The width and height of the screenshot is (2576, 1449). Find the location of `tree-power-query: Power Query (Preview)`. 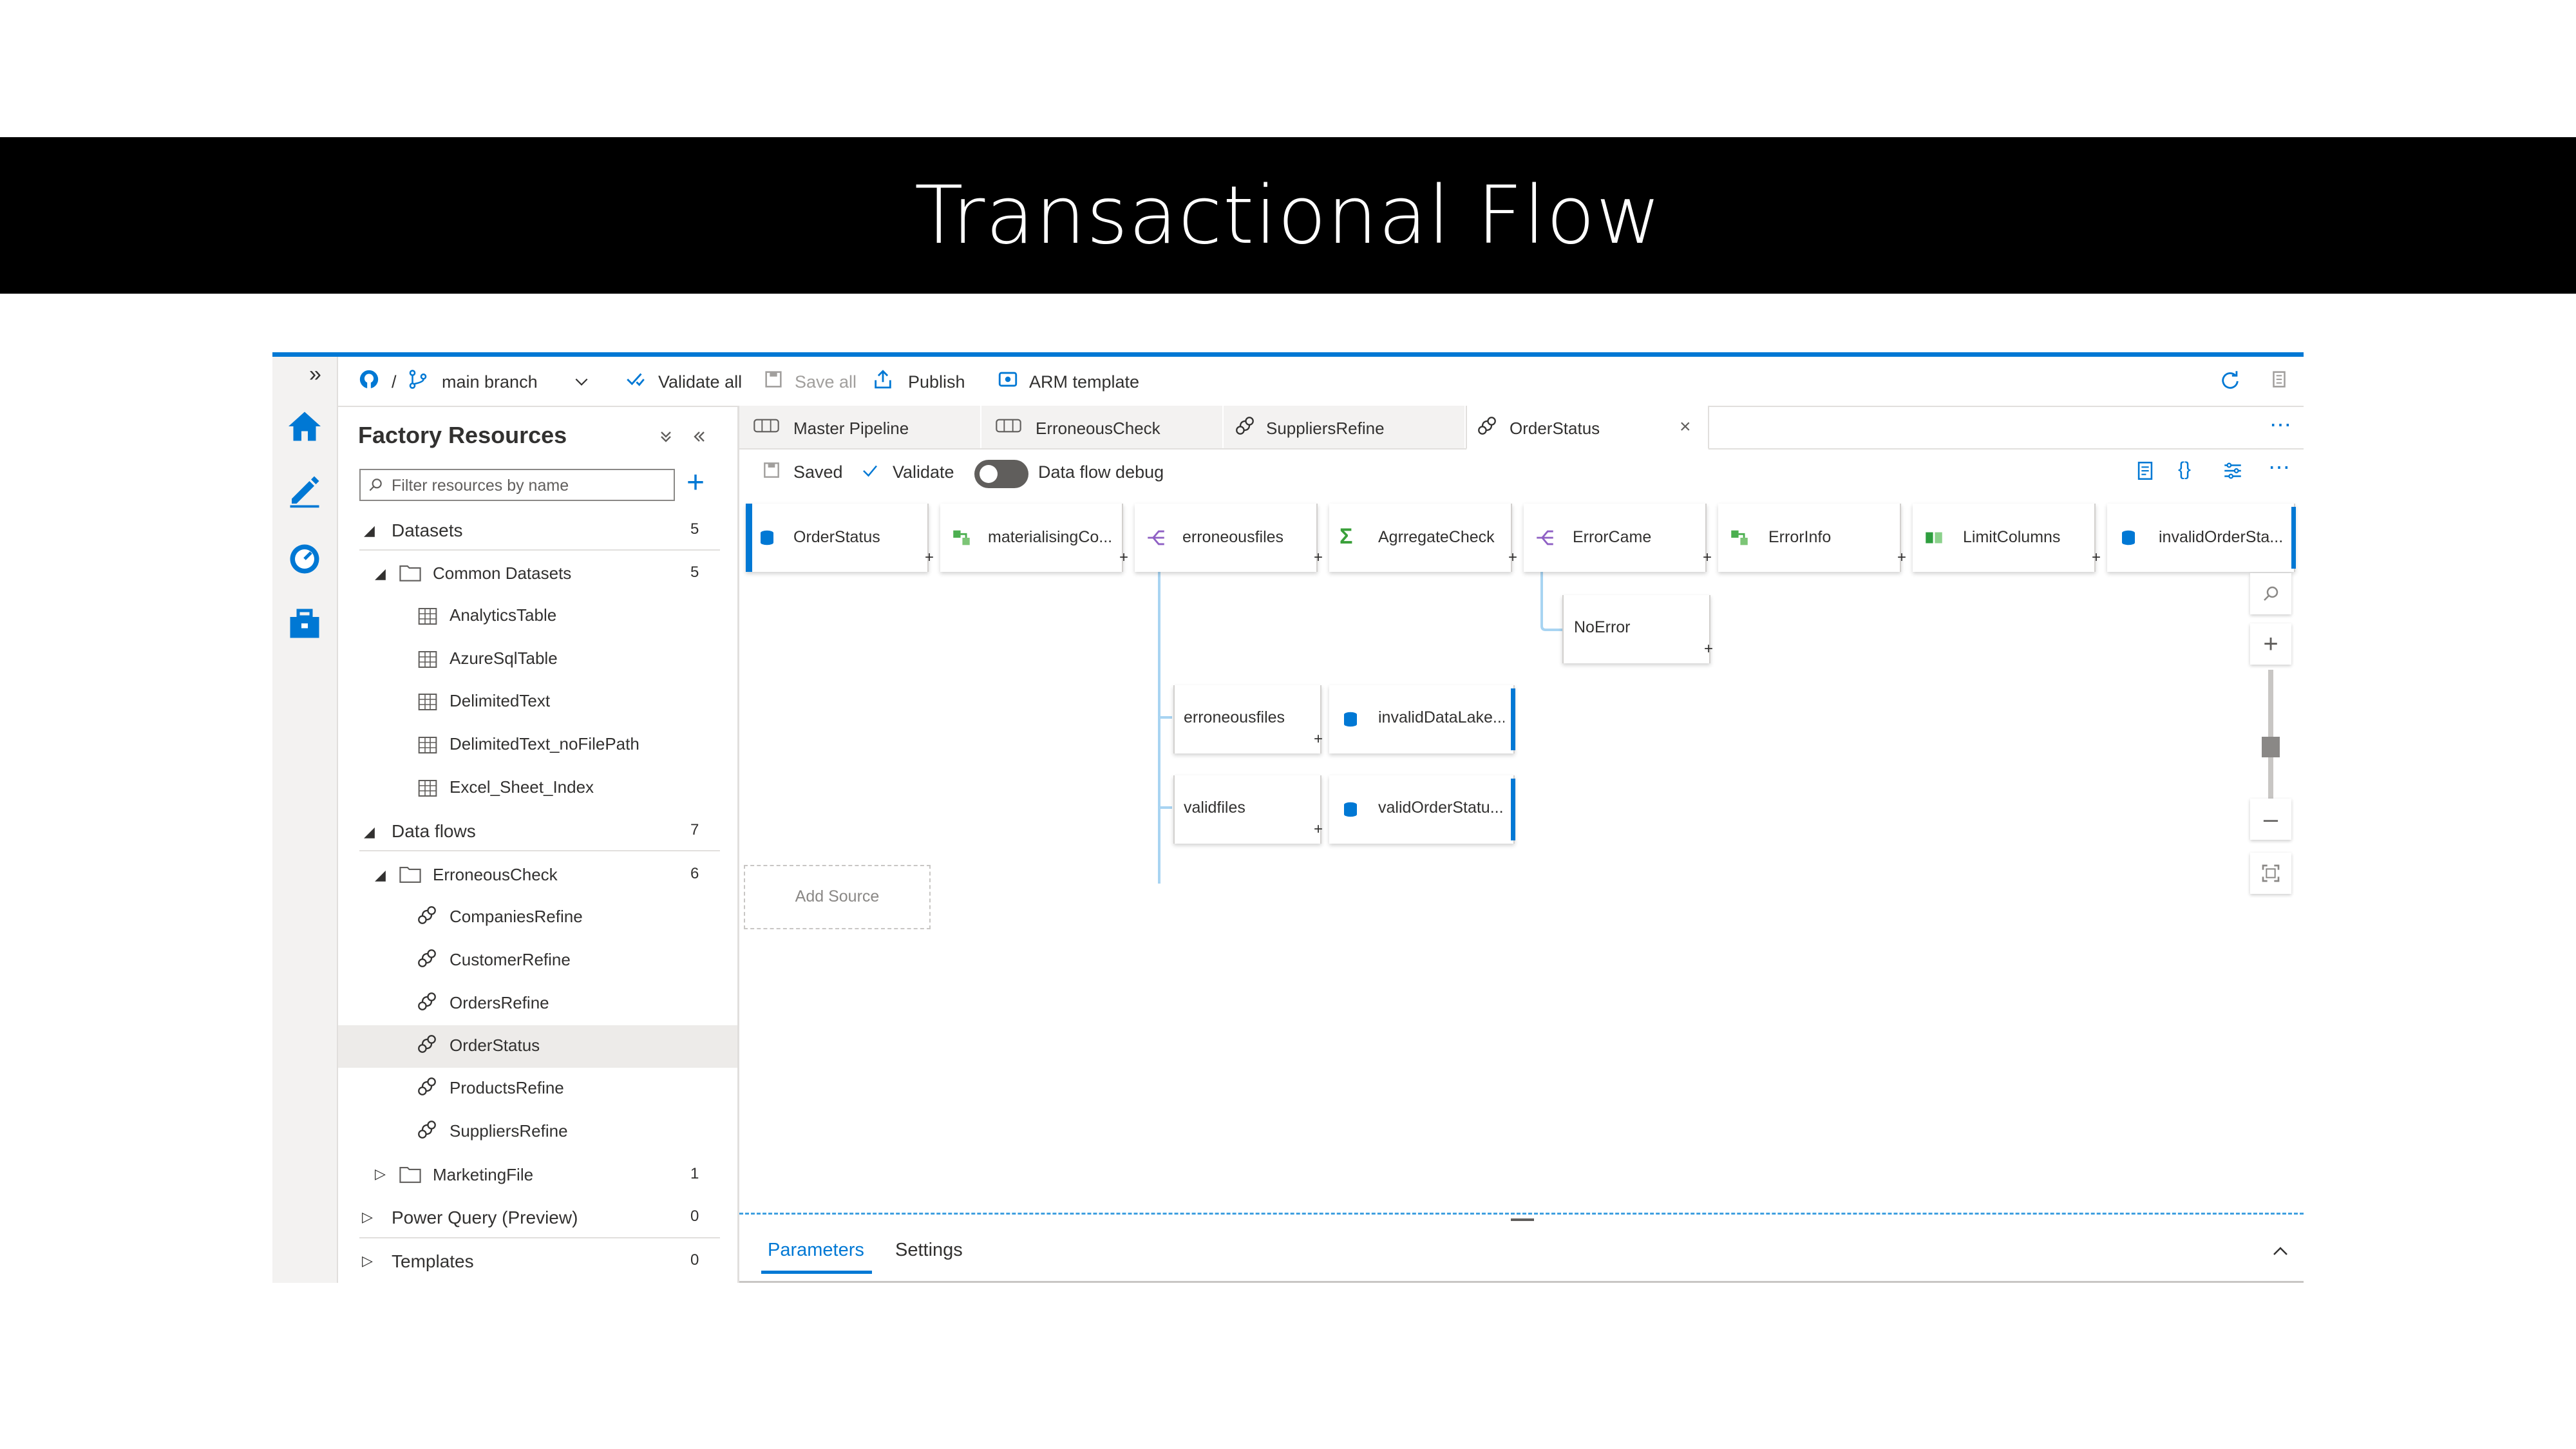

tree-power-query: Power Query (Preview) is located at coordinates (485, 1218).